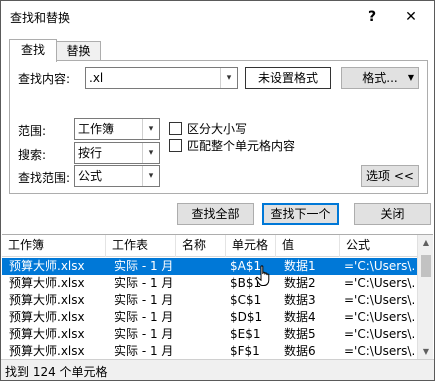 The height and width of the screenshot is (381, 435). What do you see at coordinates (56, 372) in the screenshot?
I see `status-text: 找到 124 个单元格` at bounding box center [56, 372].